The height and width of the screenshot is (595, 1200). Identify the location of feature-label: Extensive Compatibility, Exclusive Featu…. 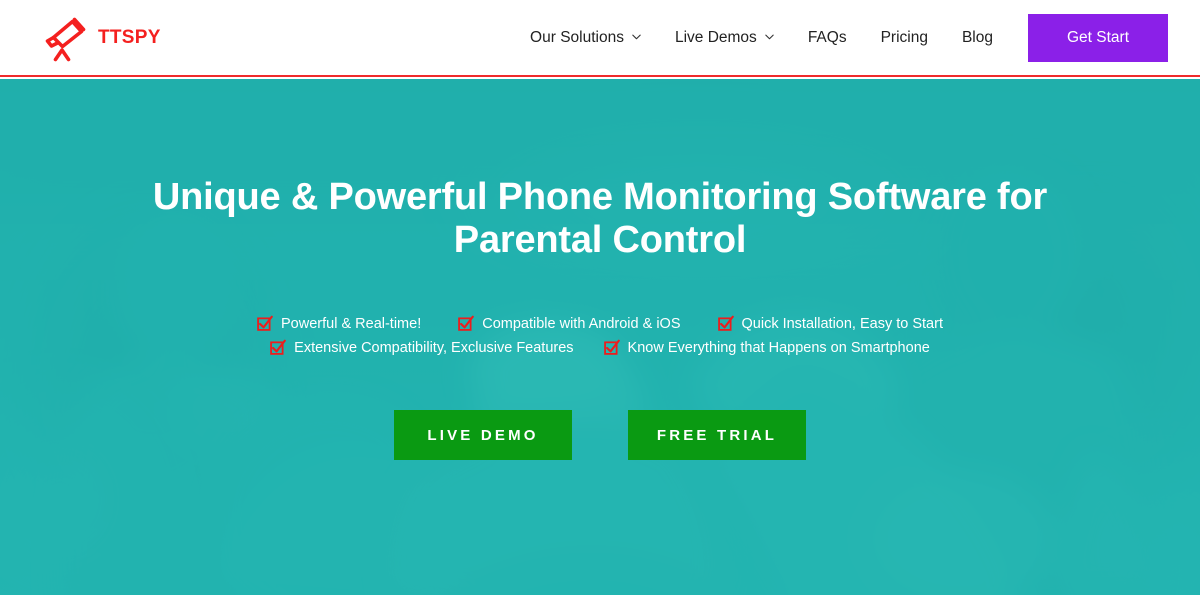
(434, 347).